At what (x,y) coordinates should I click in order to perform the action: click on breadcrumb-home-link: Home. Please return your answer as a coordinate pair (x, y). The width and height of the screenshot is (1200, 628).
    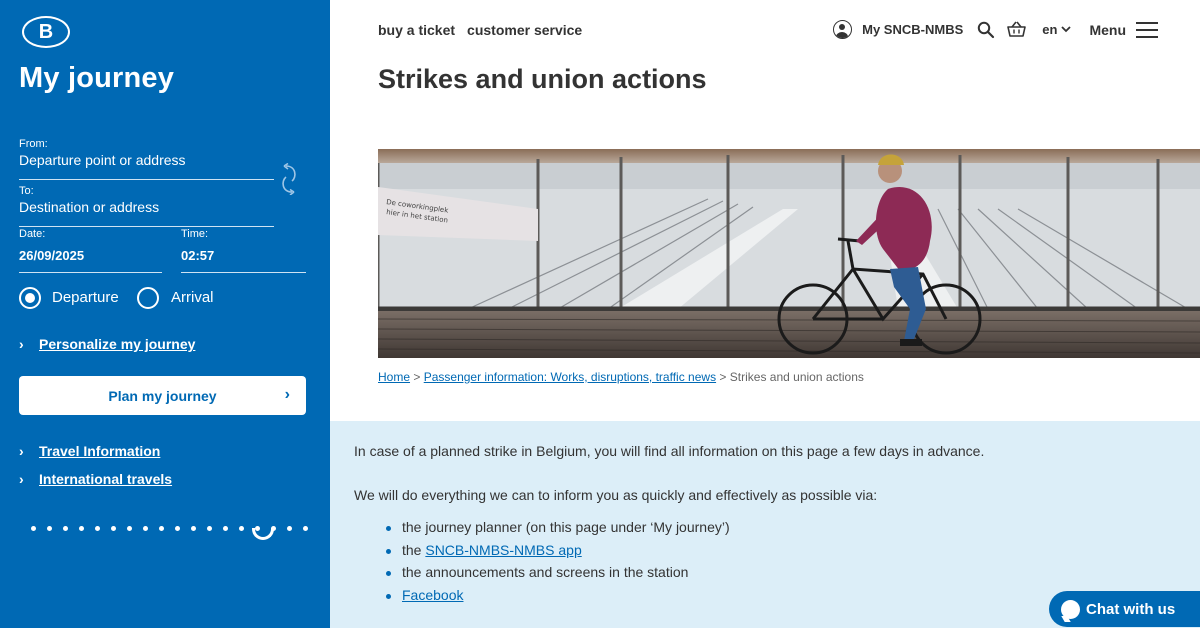
    Looking at the image, I should click on (394, 377).